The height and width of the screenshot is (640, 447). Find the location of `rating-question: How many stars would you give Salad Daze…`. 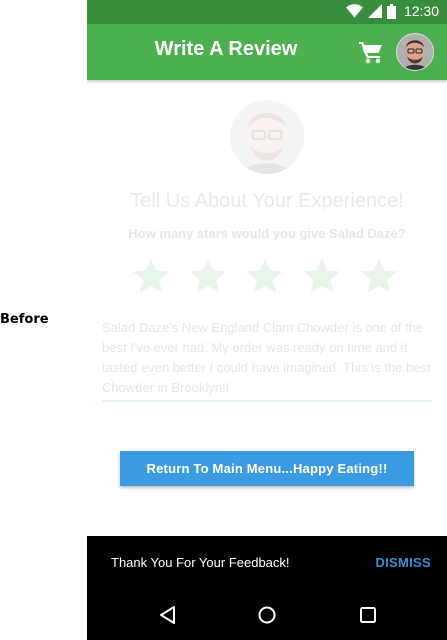

rating-question: How many stars would you give Salad Daze… is located at coordinates (267, 233).